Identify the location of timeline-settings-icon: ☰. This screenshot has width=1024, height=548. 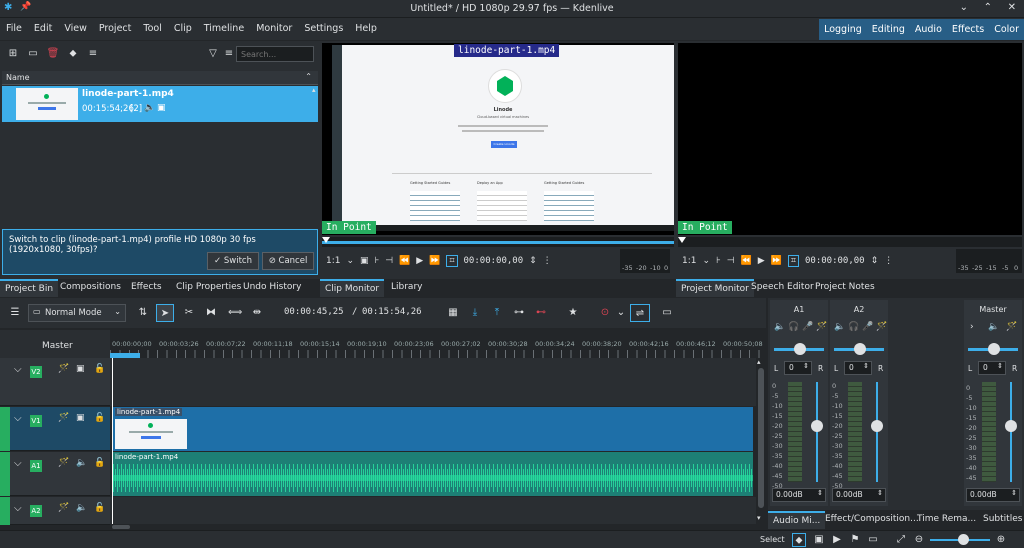
(15, 313).